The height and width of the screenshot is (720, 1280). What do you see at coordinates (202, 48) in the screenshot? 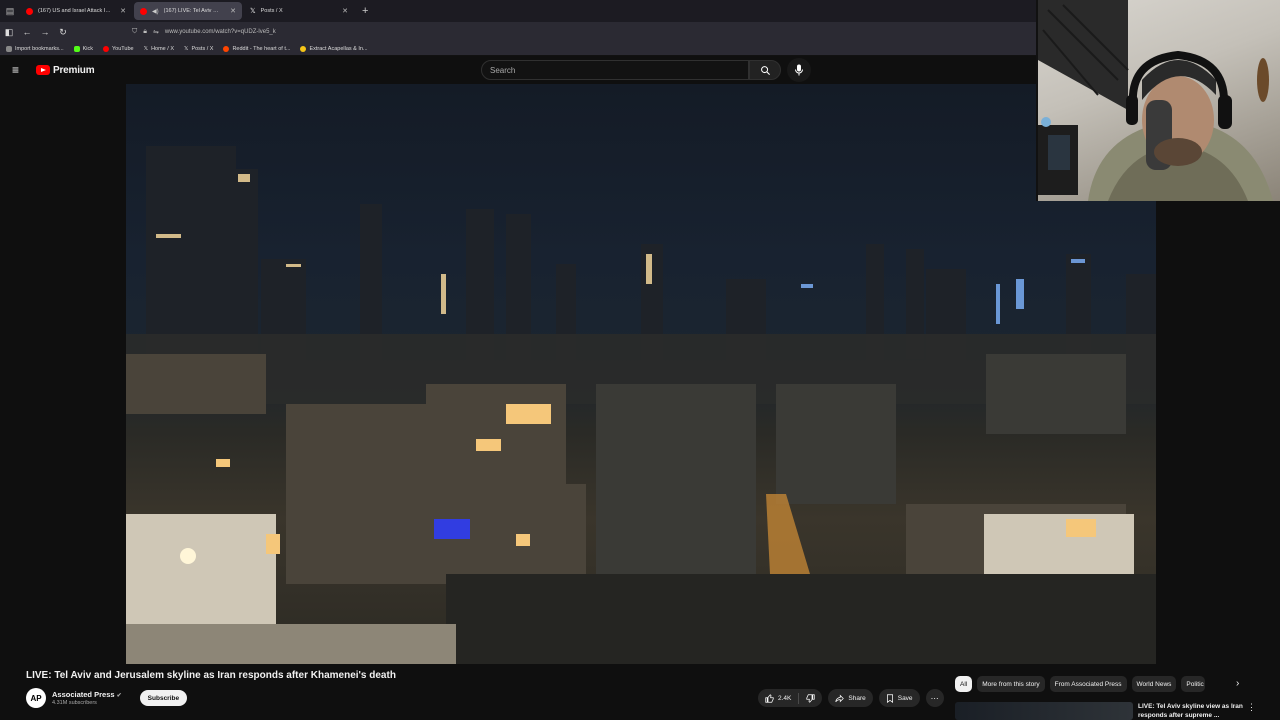
I see `bookmark-label: Posts / X` at bounding box center [202, 48].